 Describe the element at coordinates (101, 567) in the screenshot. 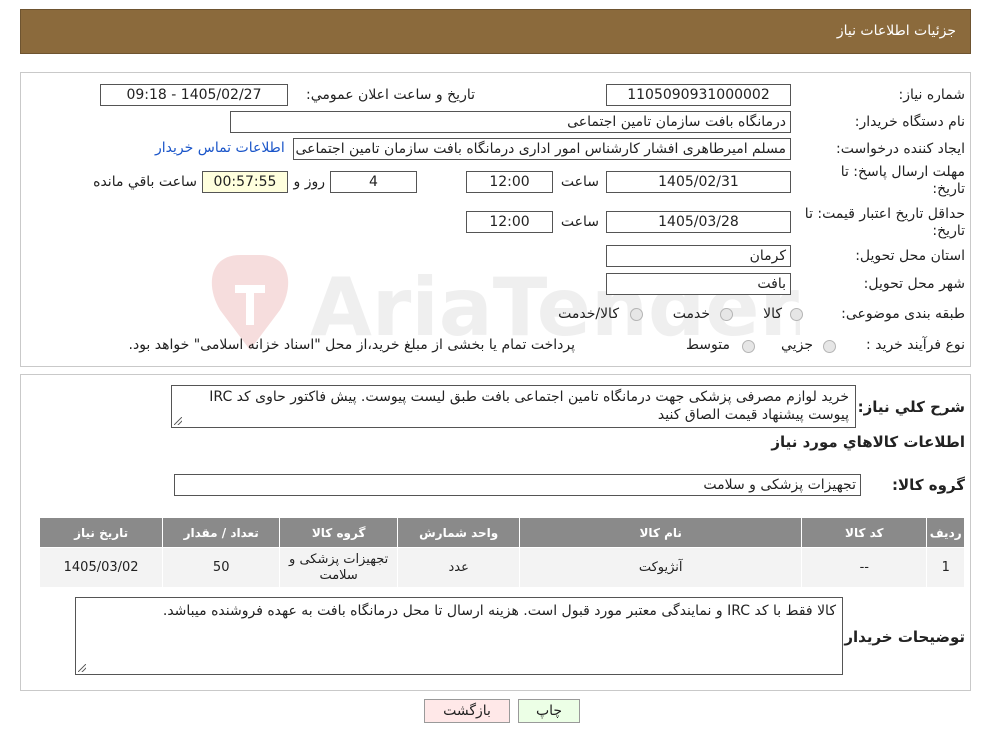

I see `cell-need-date: 1405/03/02` at that location.